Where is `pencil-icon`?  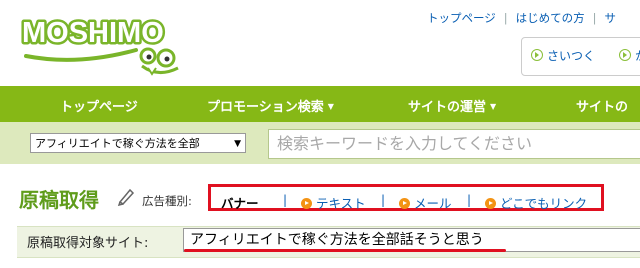
pencil-icon is located at coordinates (126, 197).